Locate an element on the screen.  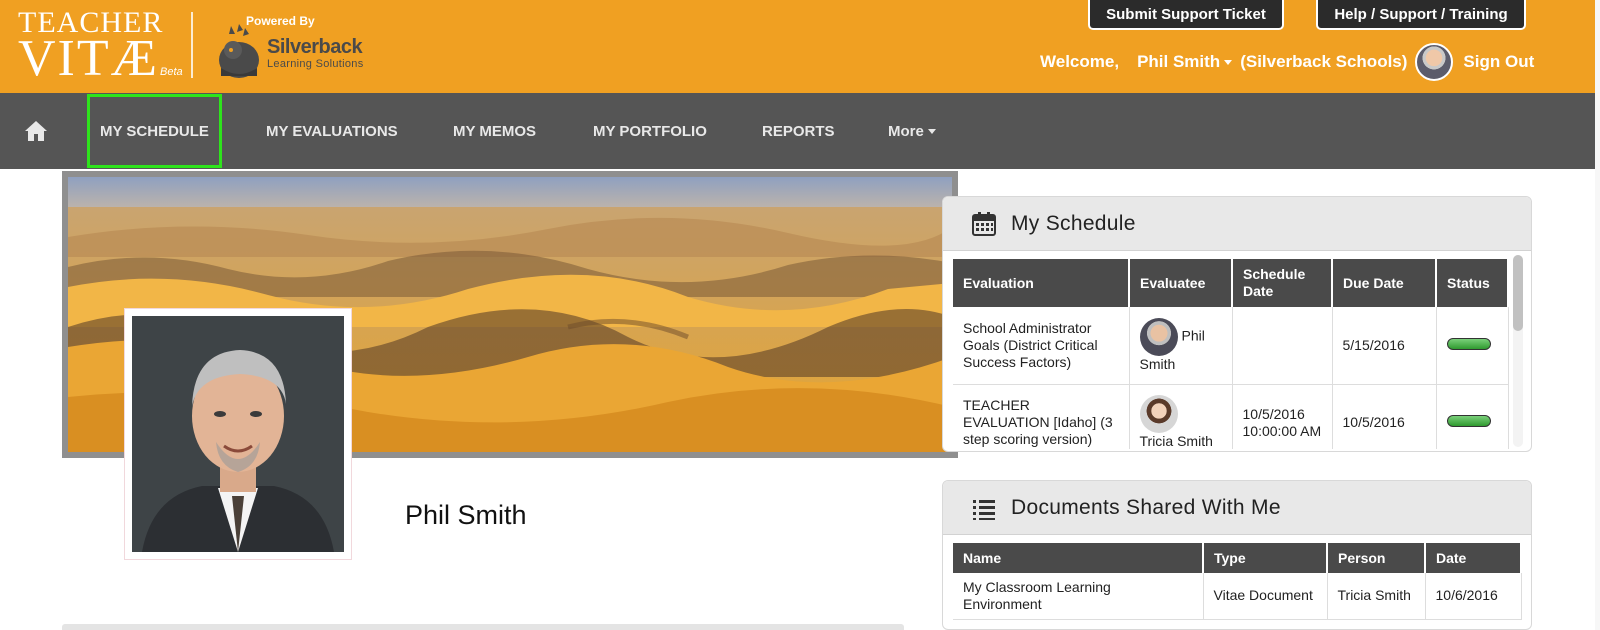
documents-shared-title: Documents Shared With Me is located at coordinates (1146, 507).